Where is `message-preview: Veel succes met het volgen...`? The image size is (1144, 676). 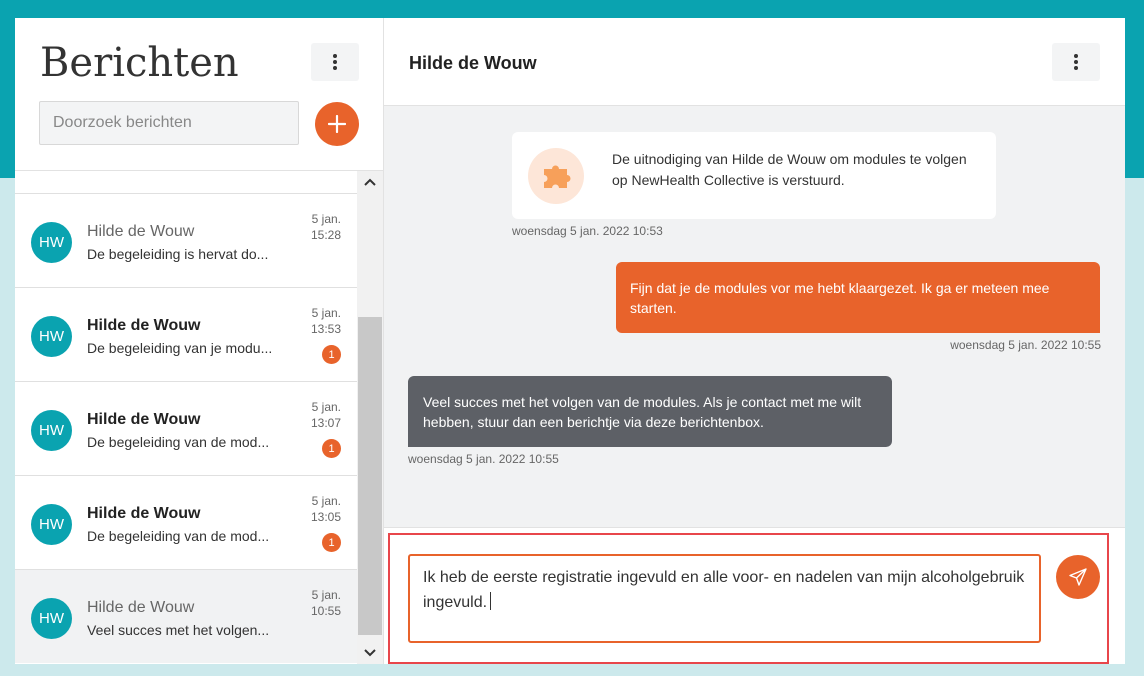
message-preview: Veel succes met het volgen... is located at coordinates (178, 630).